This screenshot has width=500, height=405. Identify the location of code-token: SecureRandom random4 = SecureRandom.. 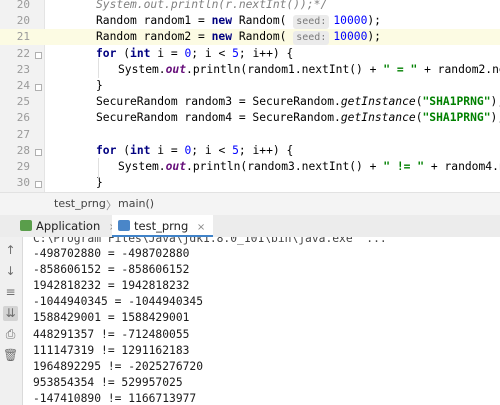
(218, 118).